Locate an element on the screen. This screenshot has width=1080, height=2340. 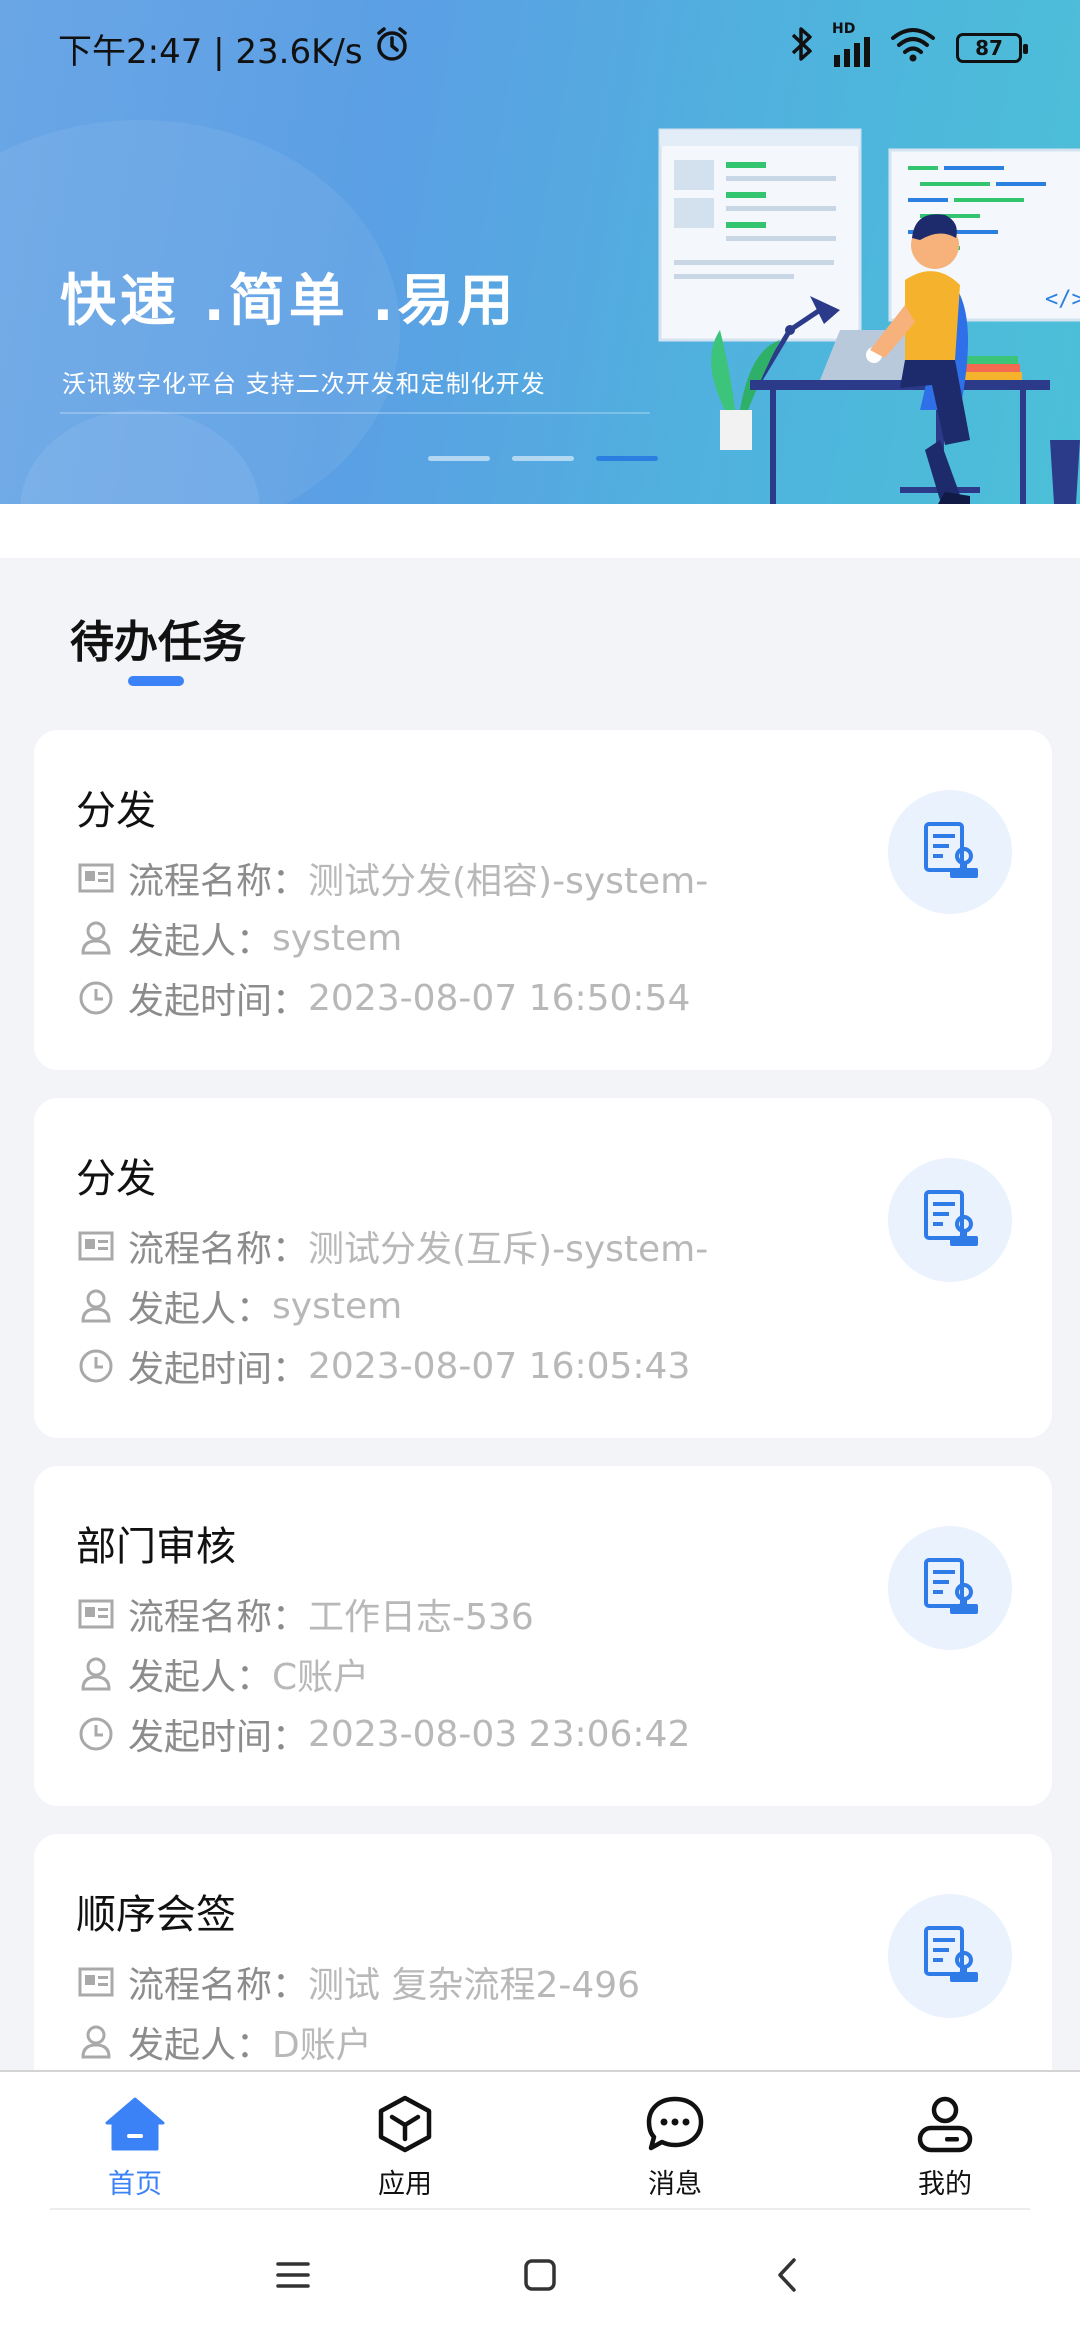
tab-messages: 消息 is located at coordinates (675, 2141).